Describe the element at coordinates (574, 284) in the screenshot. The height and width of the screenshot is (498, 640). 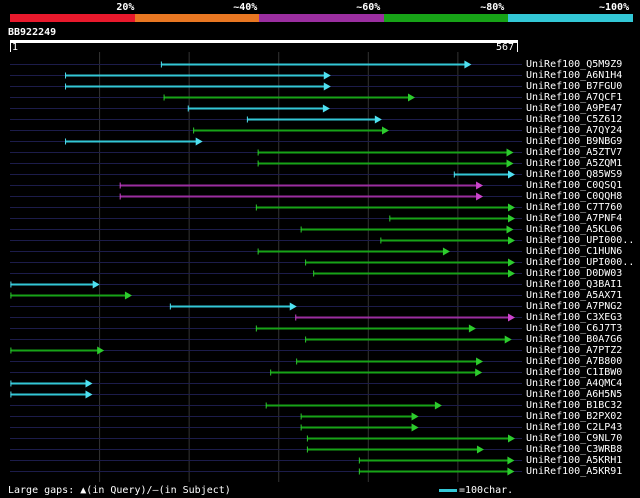
I see `hit-label: UniRef100_Q3BAI1` at that location.